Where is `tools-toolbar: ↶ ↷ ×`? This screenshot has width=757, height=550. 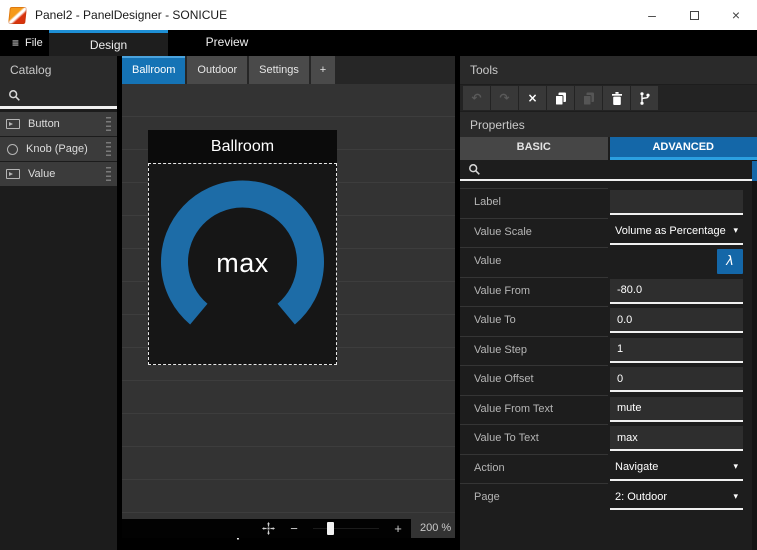
tools-toolbar: ↶ ↷ × is located at coordinates (608, 98).